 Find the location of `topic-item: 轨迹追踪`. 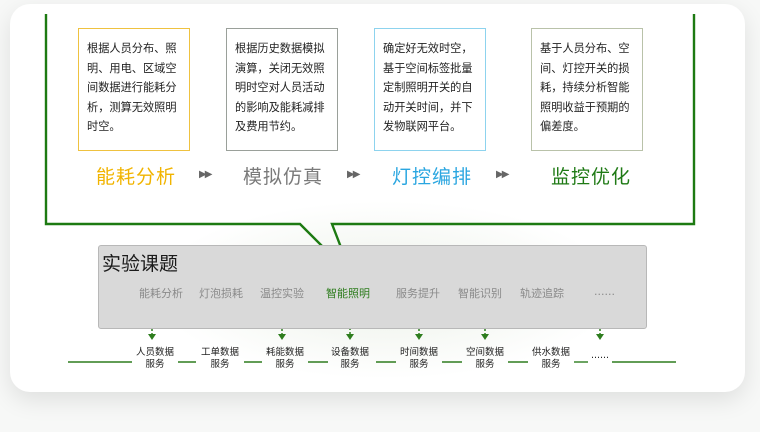

topic-item: 轨迹追踪 is located at coordinates (542, 293).